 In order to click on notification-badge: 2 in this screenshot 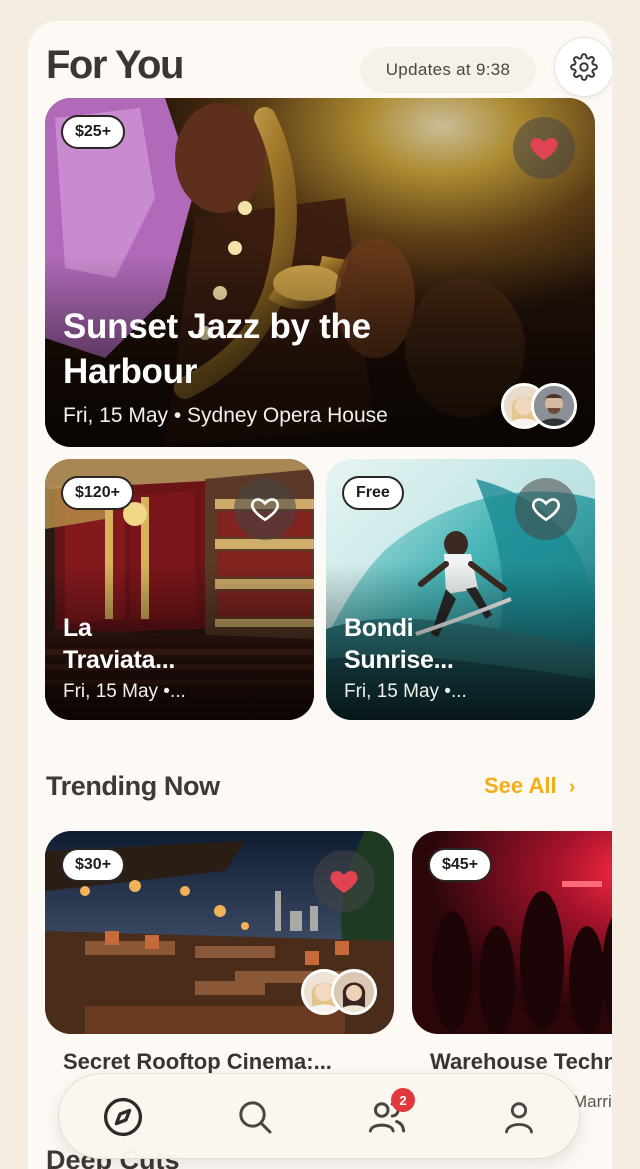, I will do `click(403, 1100)`.